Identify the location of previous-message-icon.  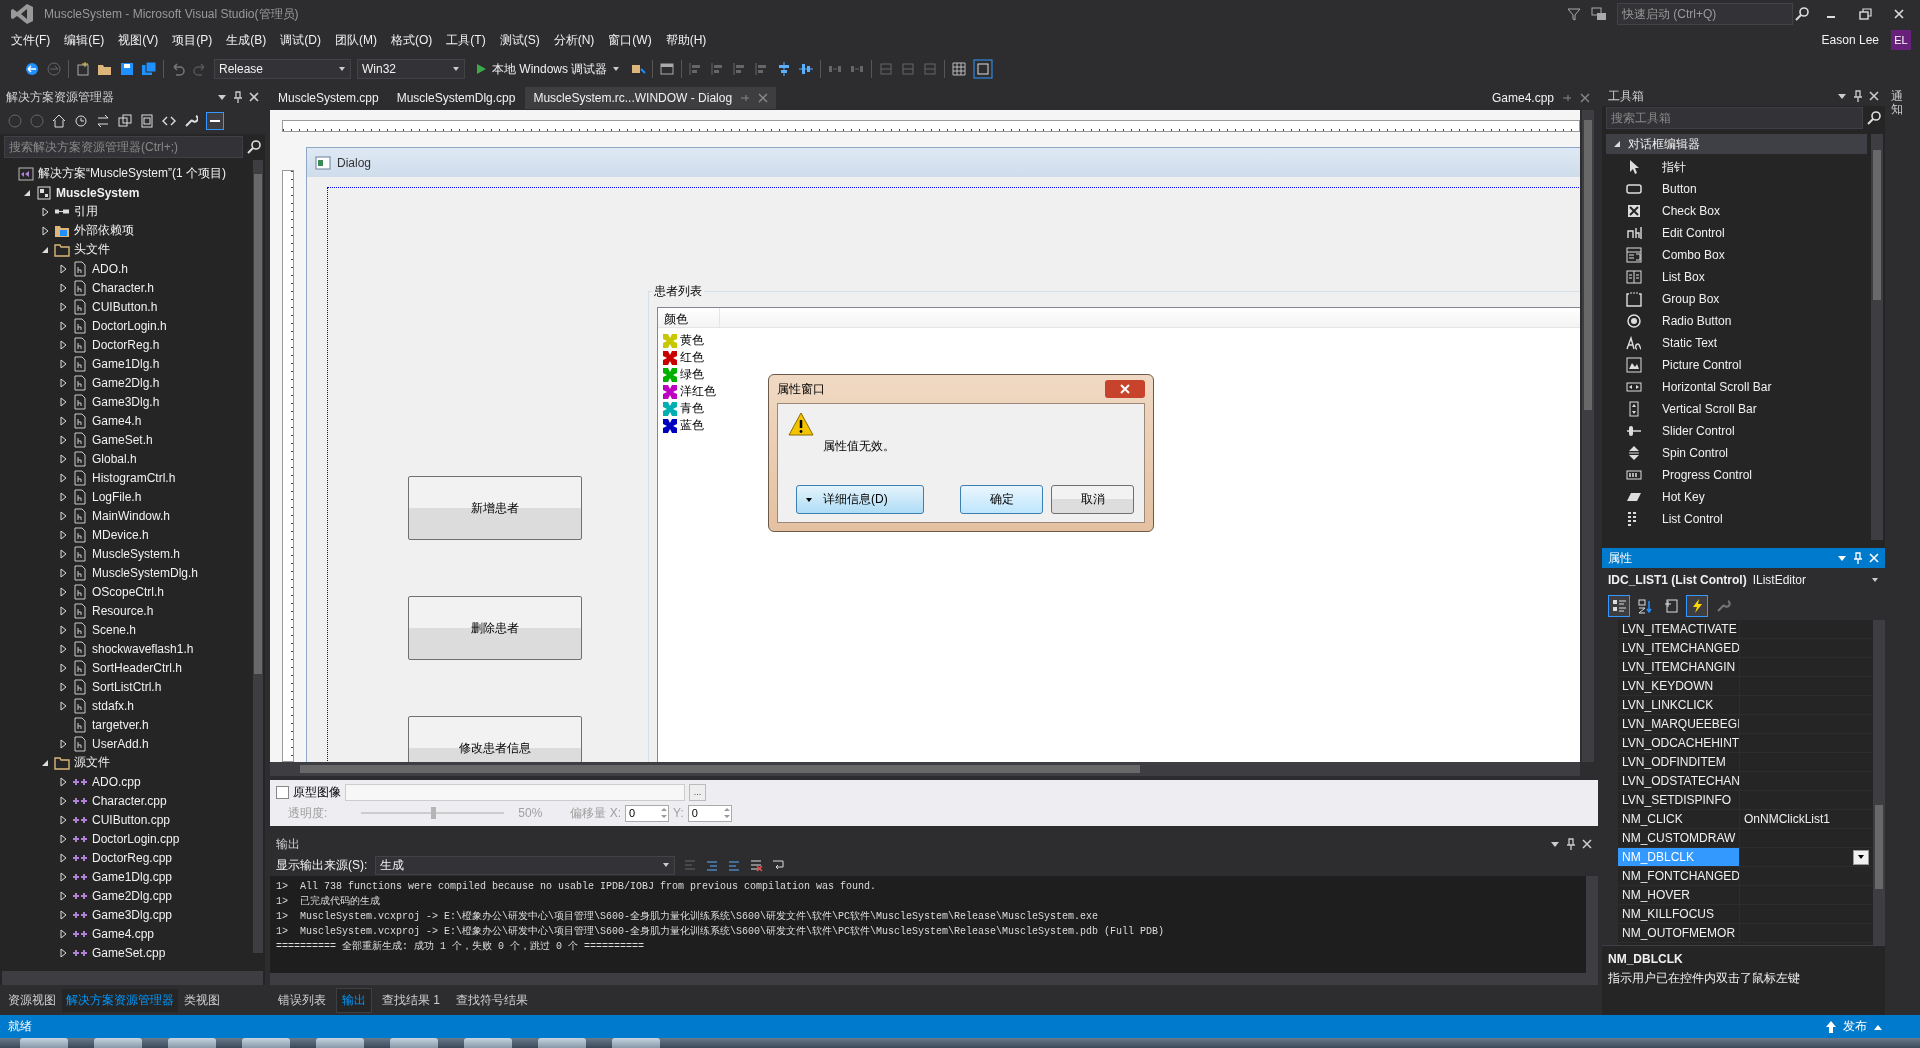
(712, 865).